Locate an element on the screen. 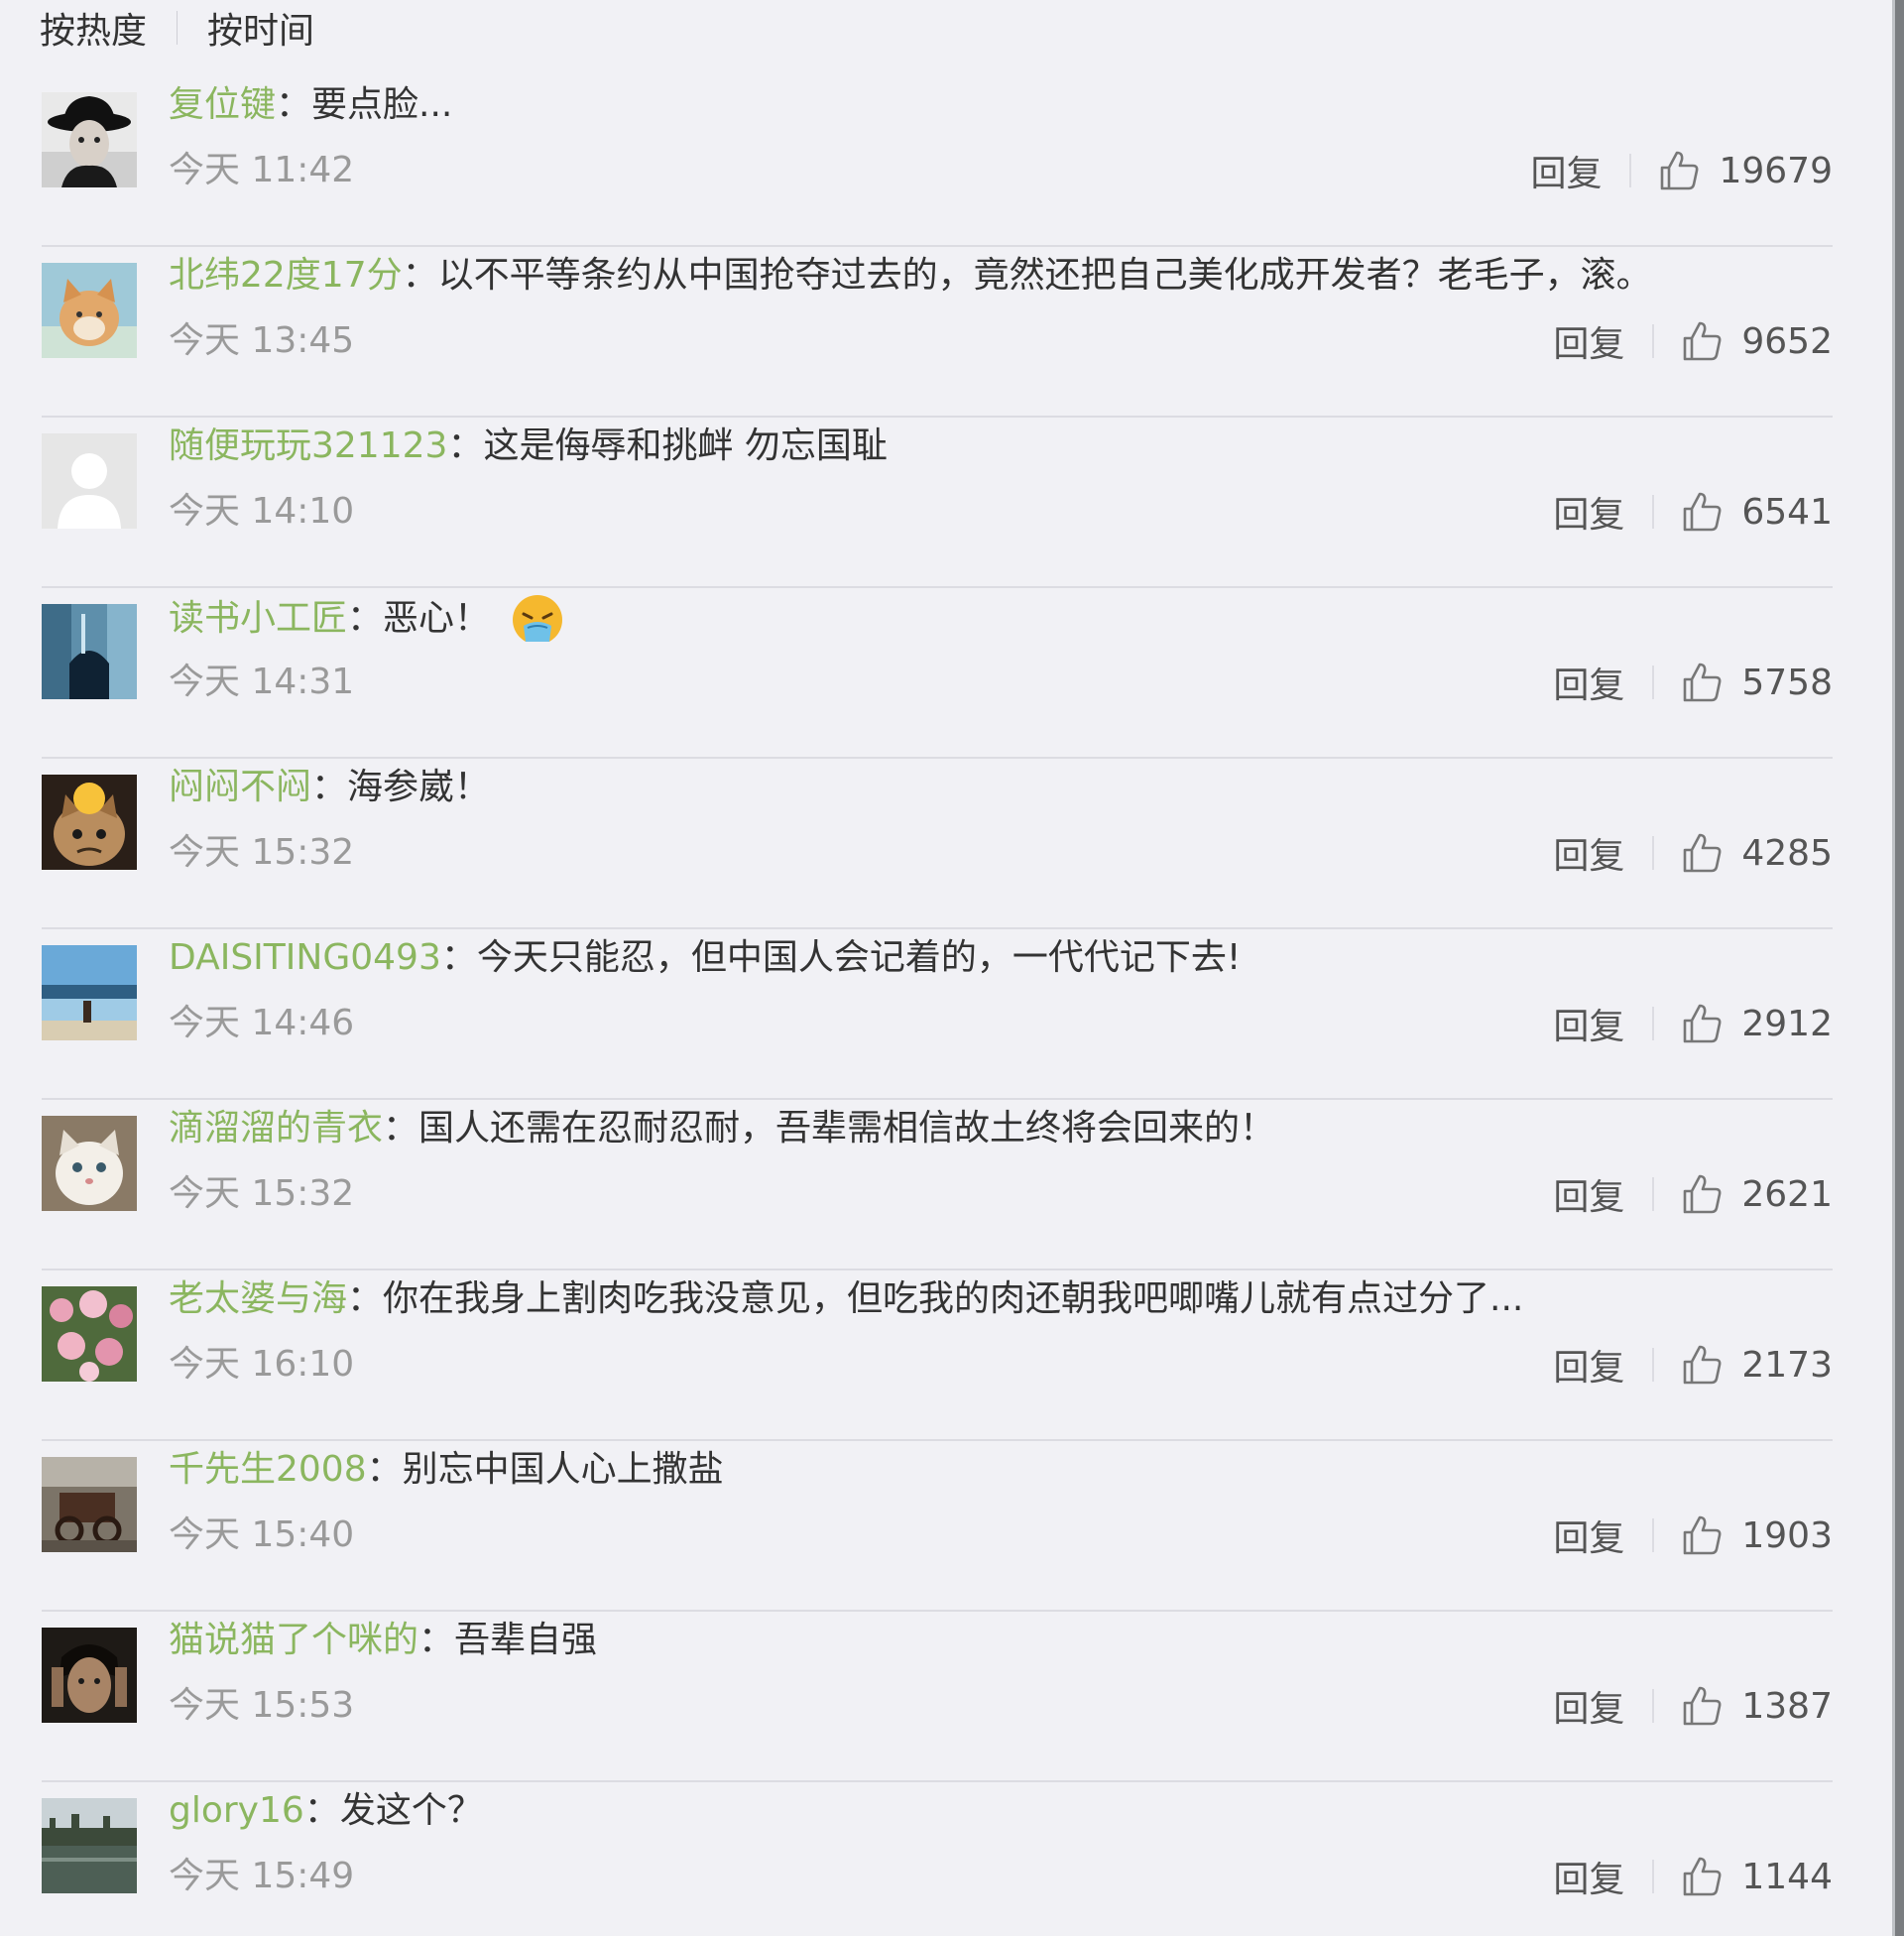 This screenshot has width=1904, height=1936. comment-actions: 回复 1144 is located at coordinates (1693, 1876).